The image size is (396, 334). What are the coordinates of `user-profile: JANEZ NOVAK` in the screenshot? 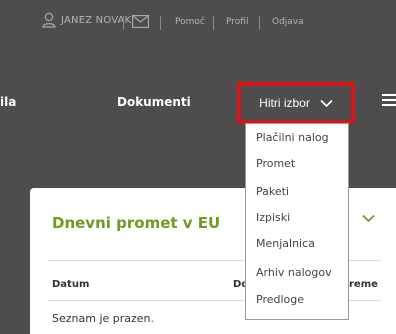 It's located at (86, 20).